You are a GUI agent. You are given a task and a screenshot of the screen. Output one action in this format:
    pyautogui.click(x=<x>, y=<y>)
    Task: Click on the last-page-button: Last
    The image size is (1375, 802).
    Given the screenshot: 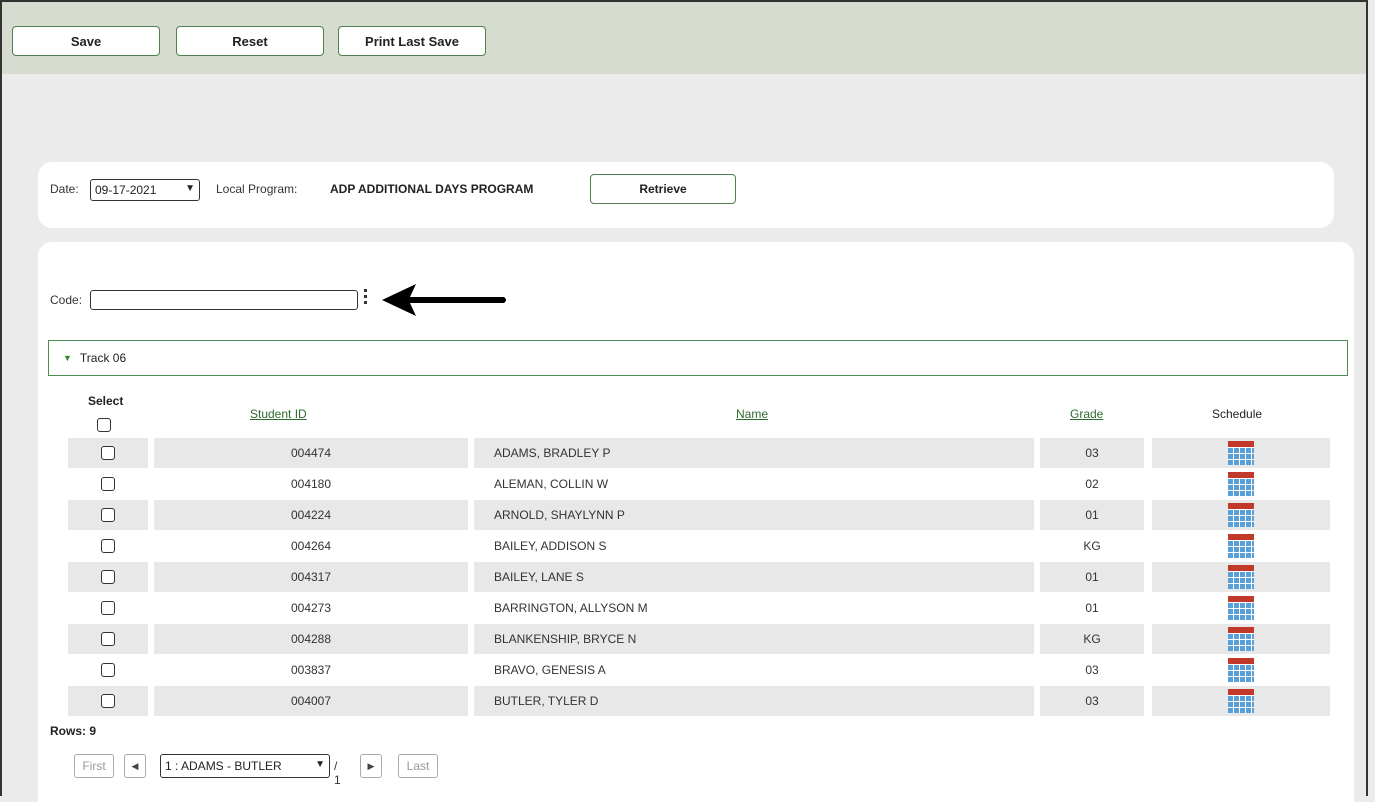 What is the action you would take?
    pyautogui.click(x=418, y=766)
    